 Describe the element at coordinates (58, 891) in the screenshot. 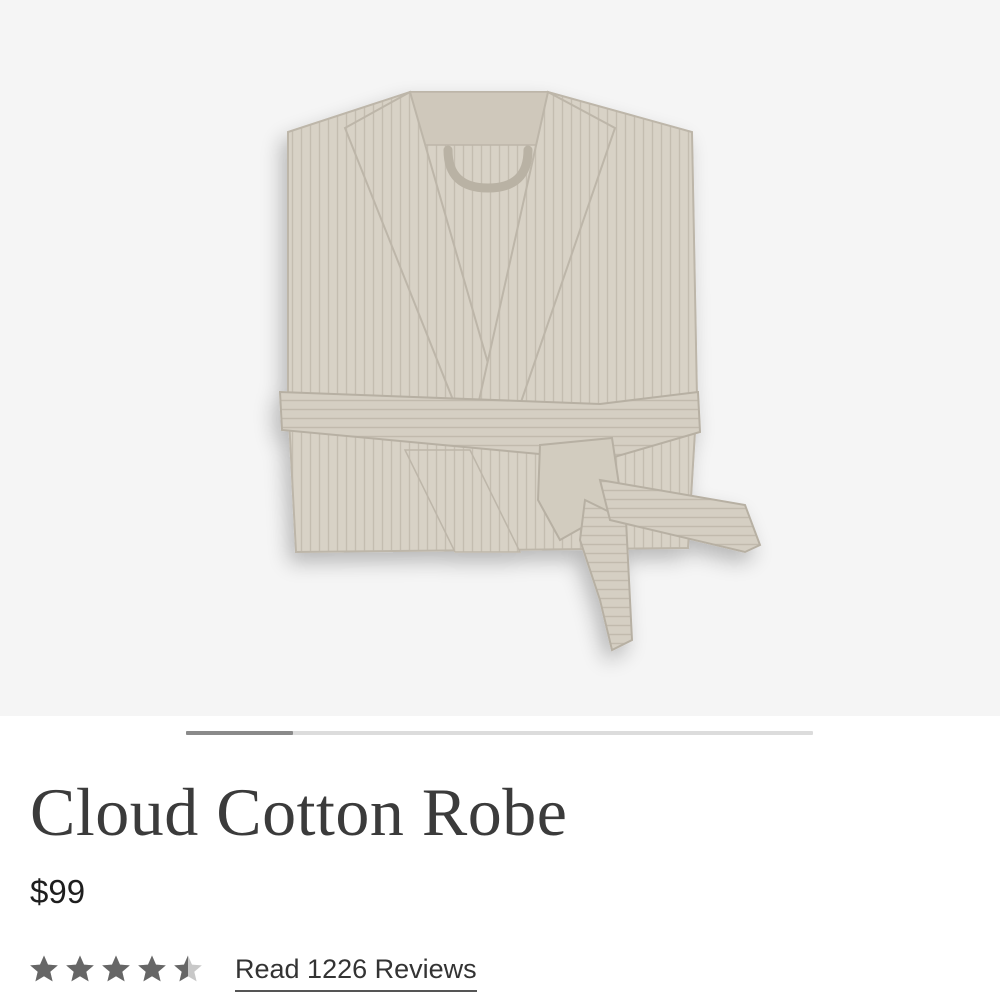

I see `product-price: $99` at that location.